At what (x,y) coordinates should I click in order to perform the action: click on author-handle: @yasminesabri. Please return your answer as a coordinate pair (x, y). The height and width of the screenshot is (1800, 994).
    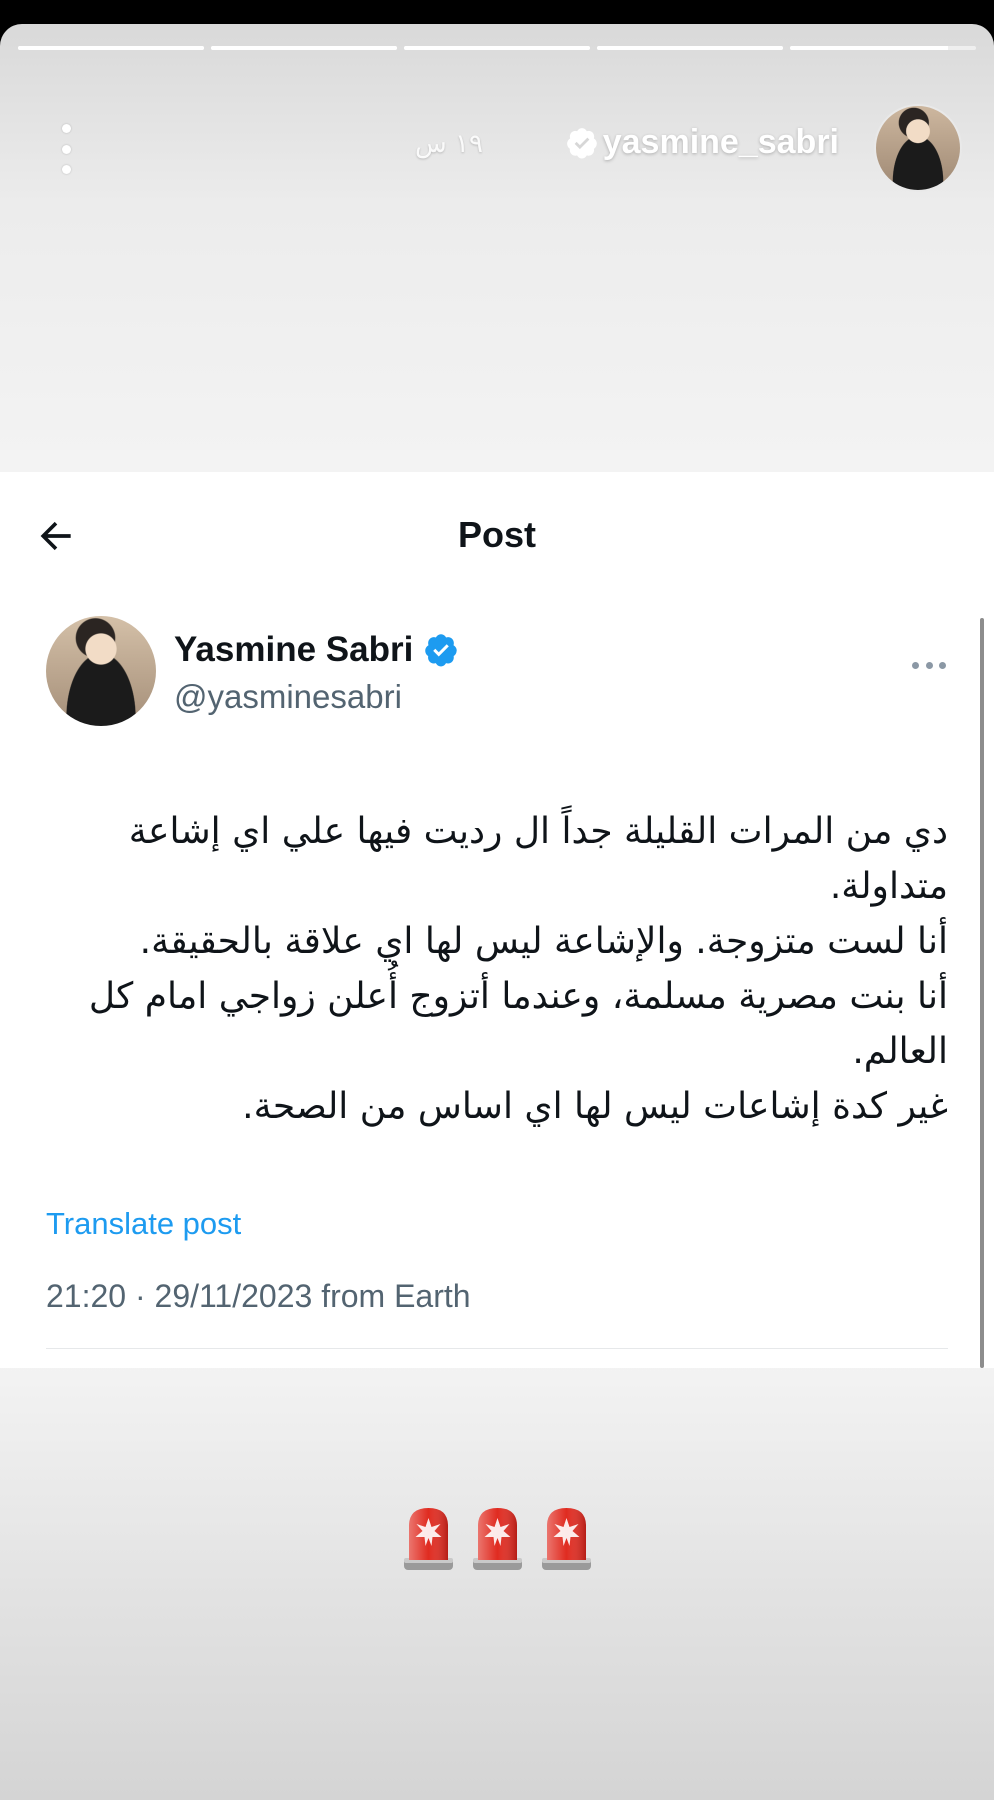
    Looking at the image, I should click on (288, 697).